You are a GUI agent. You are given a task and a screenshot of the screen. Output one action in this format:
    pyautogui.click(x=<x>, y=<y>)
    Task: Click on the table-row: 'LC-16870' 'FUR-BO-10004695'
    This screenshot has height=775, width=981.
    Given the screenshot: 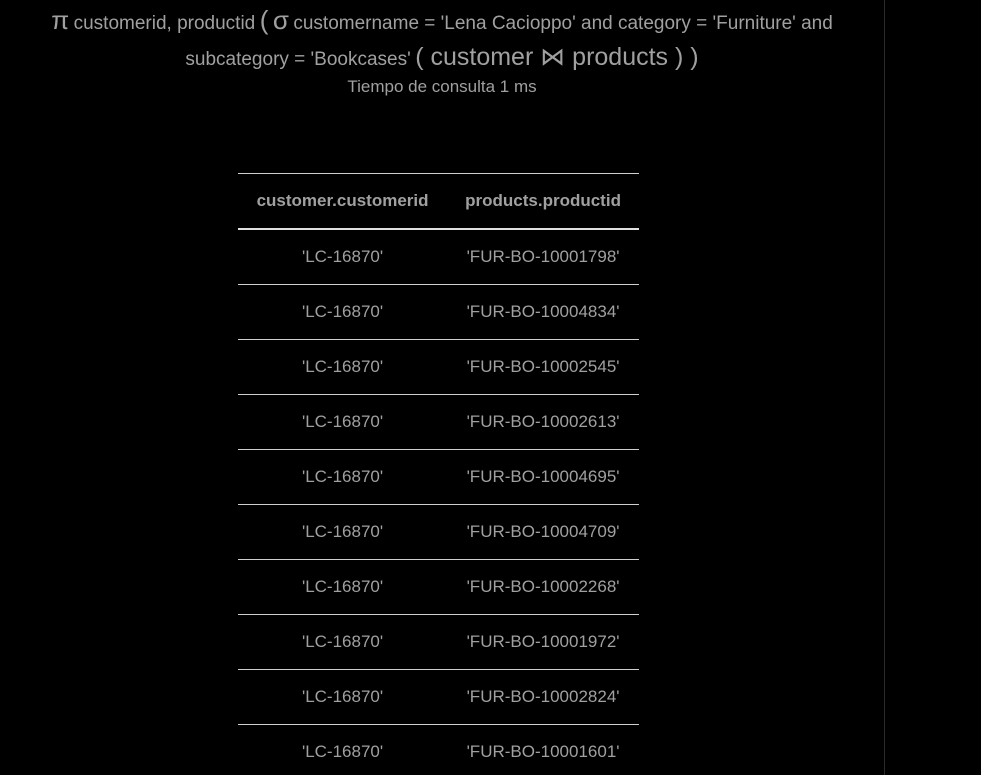 What is the action you would take?
    pyautogui.click(x=438, y=477)
    